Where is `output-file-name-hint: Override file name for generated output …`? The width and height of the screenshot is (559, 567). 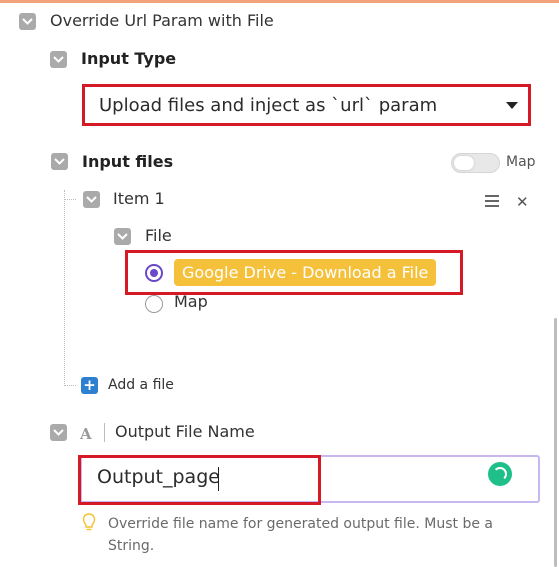
output-file-name-hint: Override file name for generated output … is located at coordinates (300, 535).